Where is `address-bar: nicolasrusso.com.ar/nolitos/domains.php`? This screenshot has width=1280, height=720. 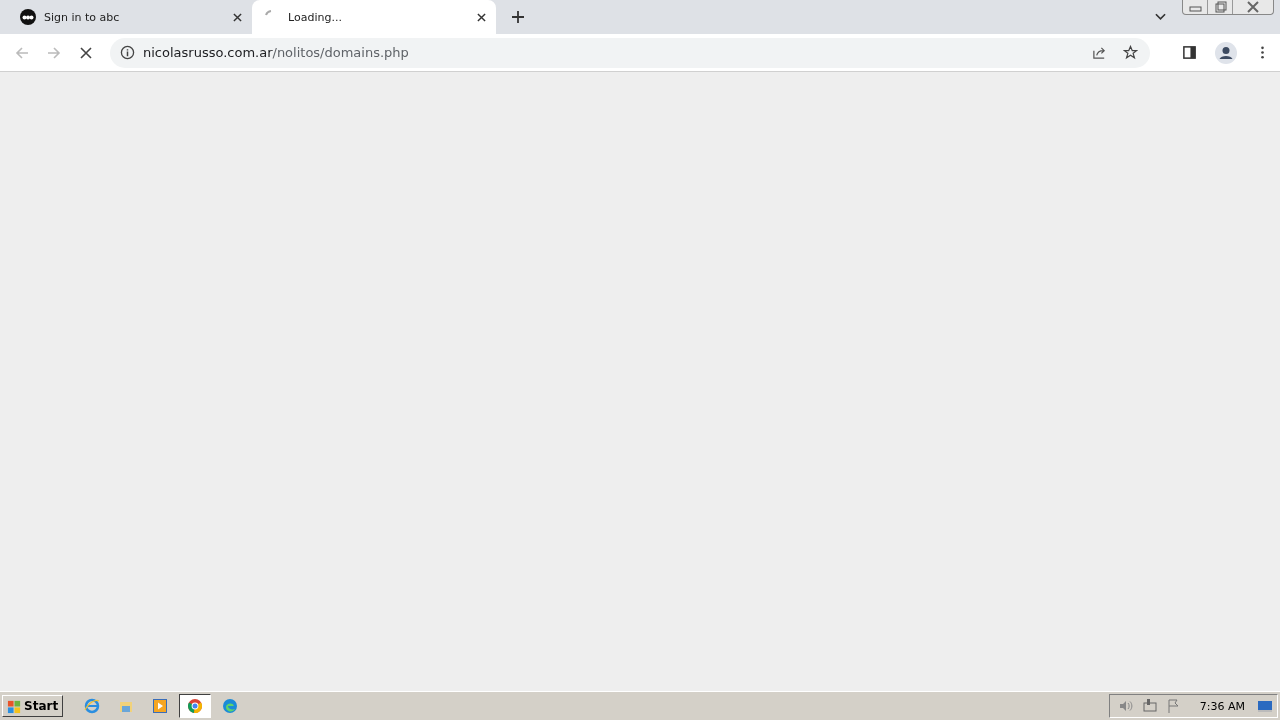
address-bar: nicolasrusso.com.ar/nolitos/domains.php is located at coordinates (630, 52).